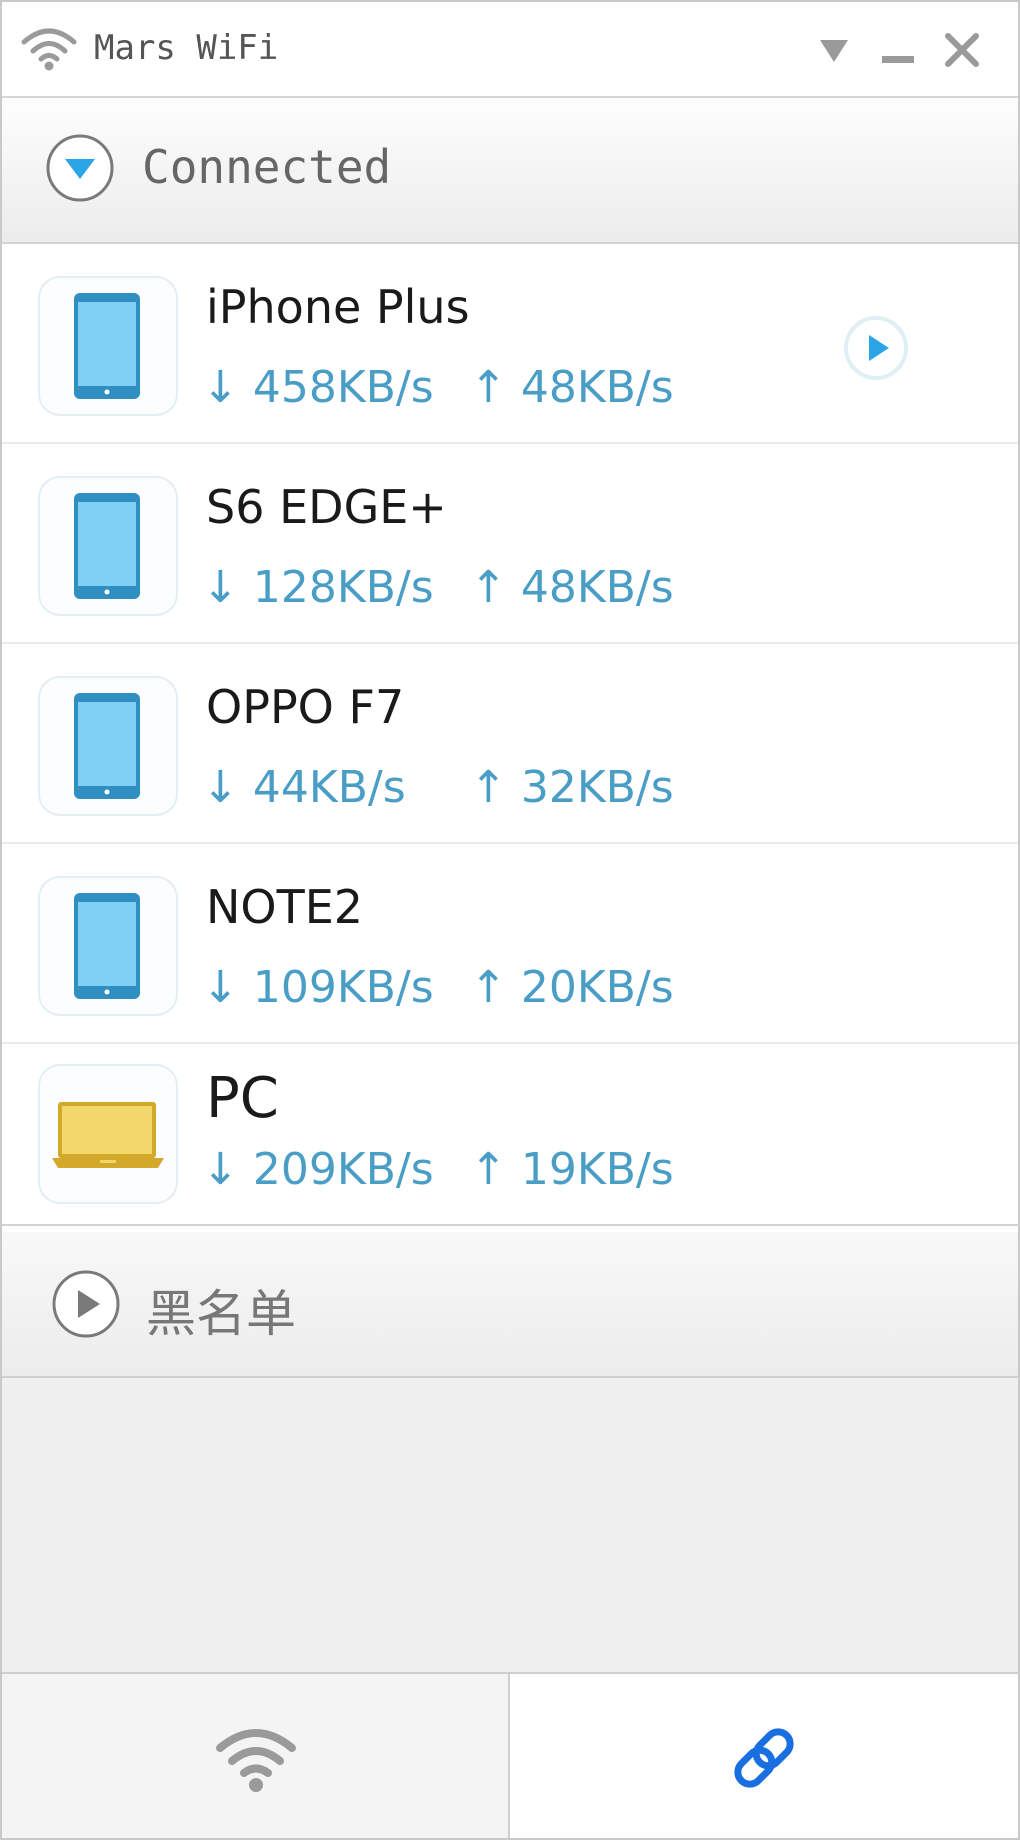  What do you see at coordinates (329, 787) in the screenshot?
I see `download-value: 44KB/s` at bounding box center [329, 787].